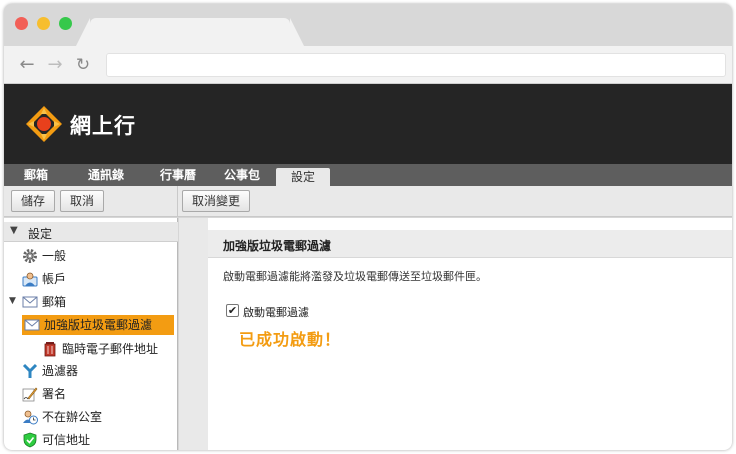  I want to click on settings-tree-header: ▼ 設定, so click(91, 232).